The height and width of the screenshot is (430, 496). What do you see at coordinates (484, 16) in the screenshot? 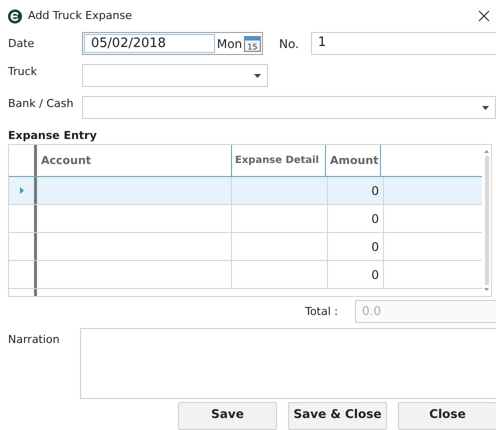
I see `close-icon` at bounding box center [484, 16].